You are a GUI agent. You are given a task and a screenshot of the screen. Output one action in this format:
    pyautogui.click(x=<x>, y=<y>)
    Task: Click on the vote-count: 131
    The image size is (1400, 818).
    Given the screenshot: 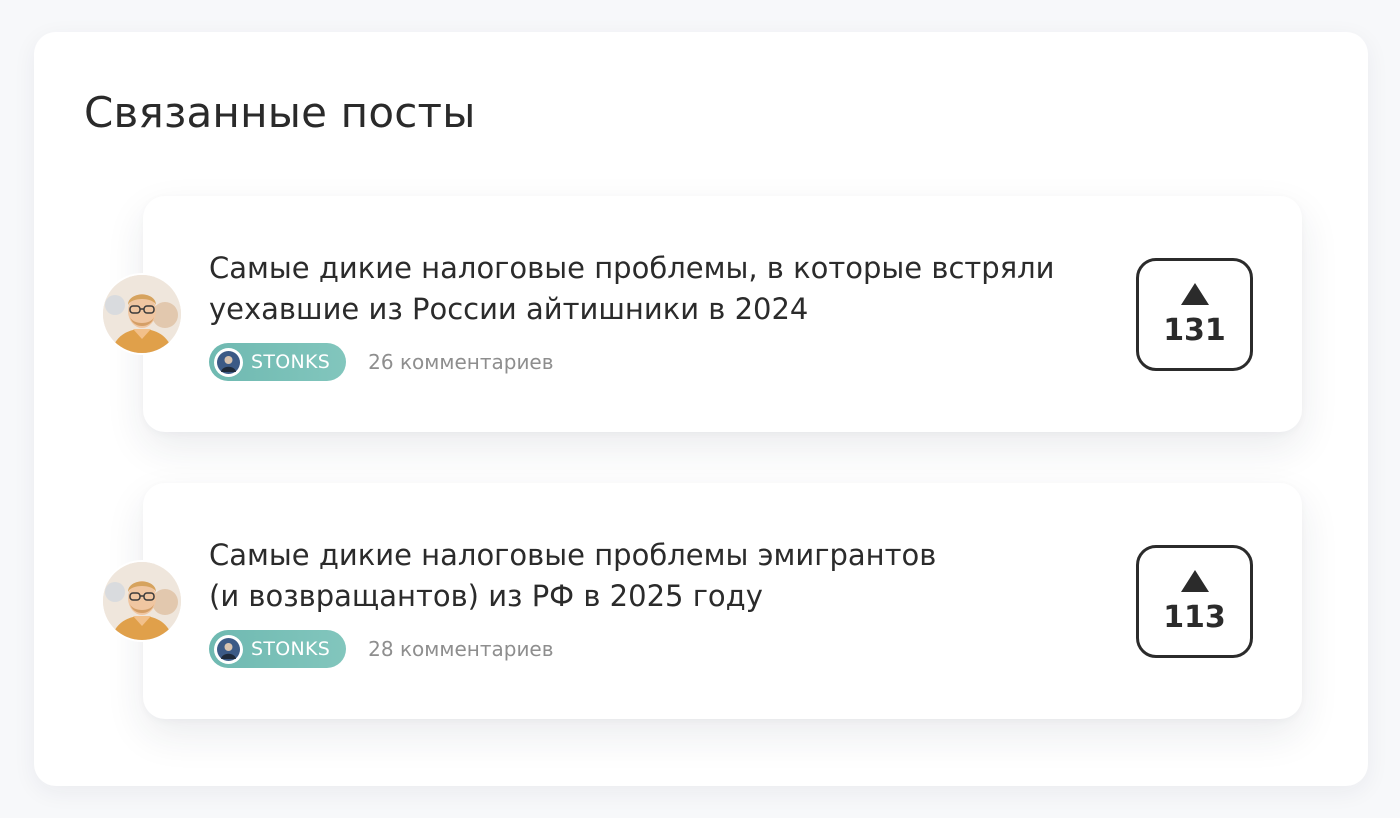 What is the action you would take?
    pyautogui.click(x=1194, y=330)
    